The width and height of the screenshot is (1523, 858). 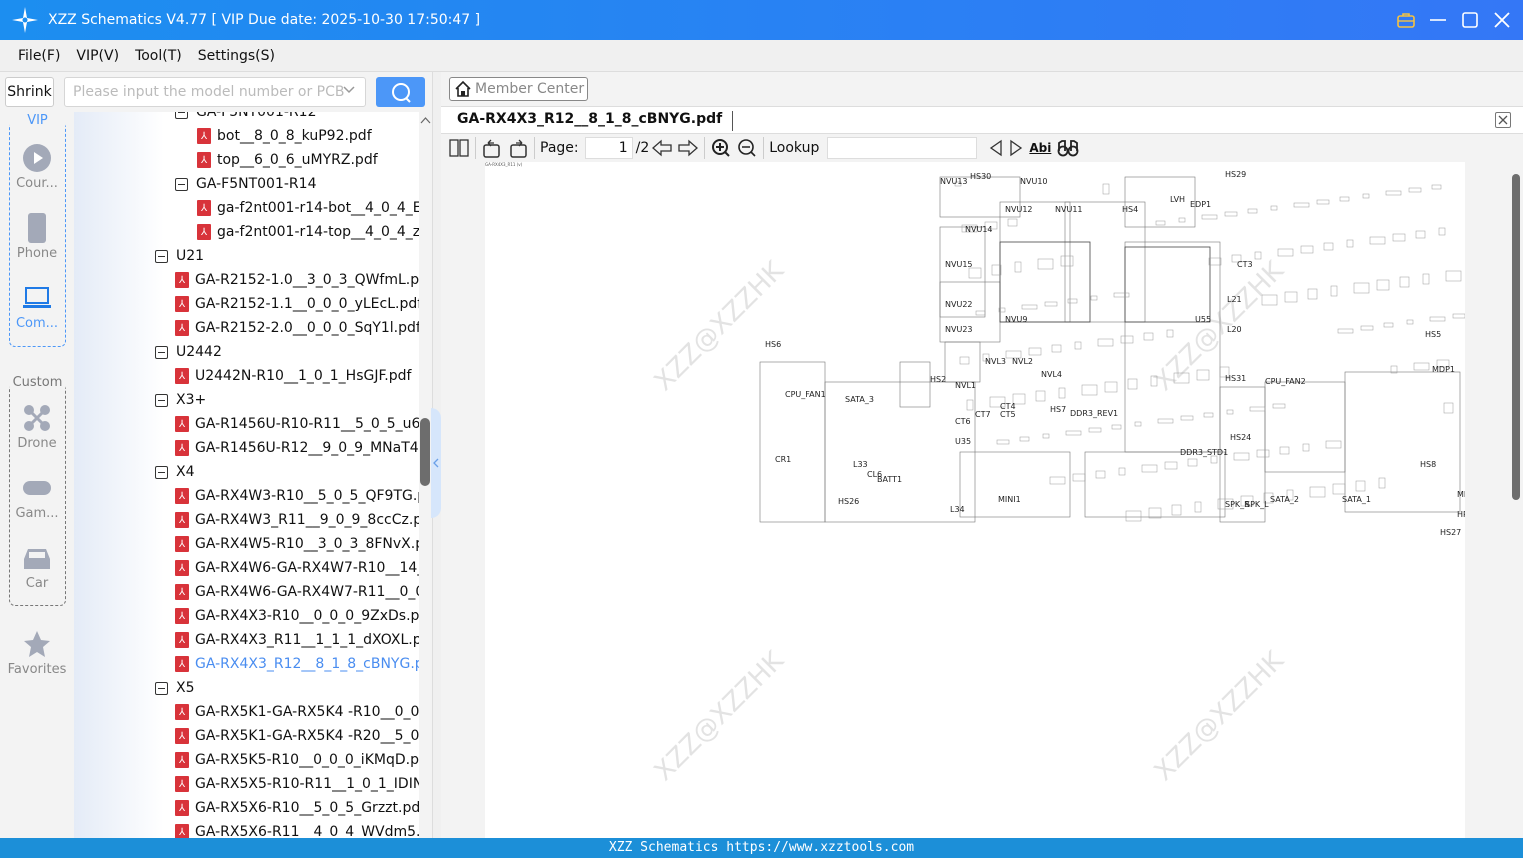 I want to click on tree-folder: GA-F5NT001-R12, so click(x=245, y=118).